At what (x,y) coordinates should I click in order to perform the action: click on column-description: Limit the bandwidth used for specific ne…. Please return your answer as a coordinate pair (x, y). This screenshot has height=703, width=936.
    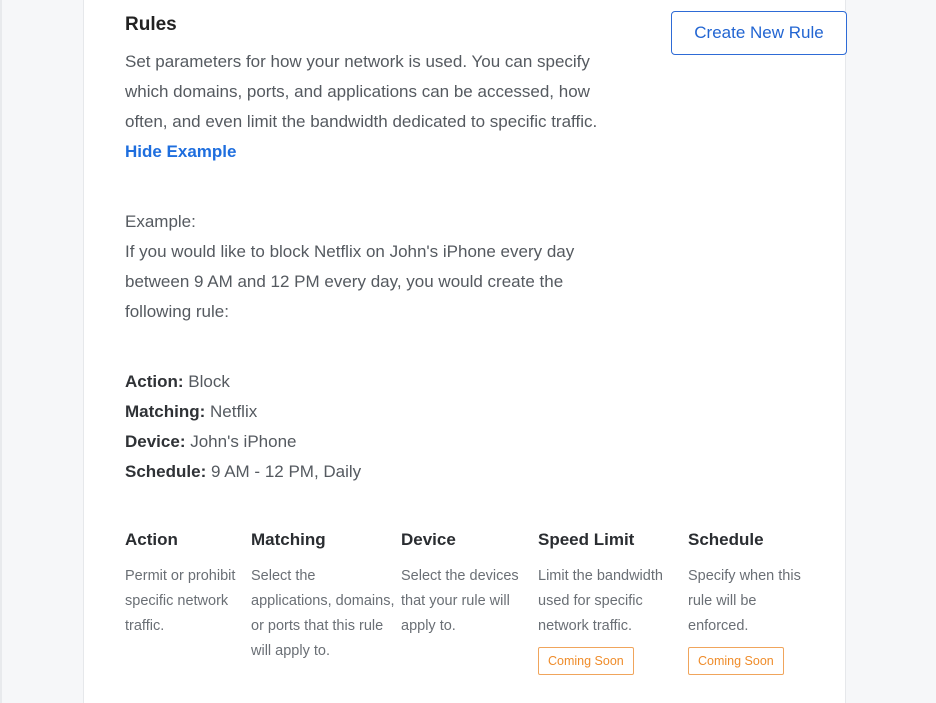
    Looking at the image, I should click on (600, 601).